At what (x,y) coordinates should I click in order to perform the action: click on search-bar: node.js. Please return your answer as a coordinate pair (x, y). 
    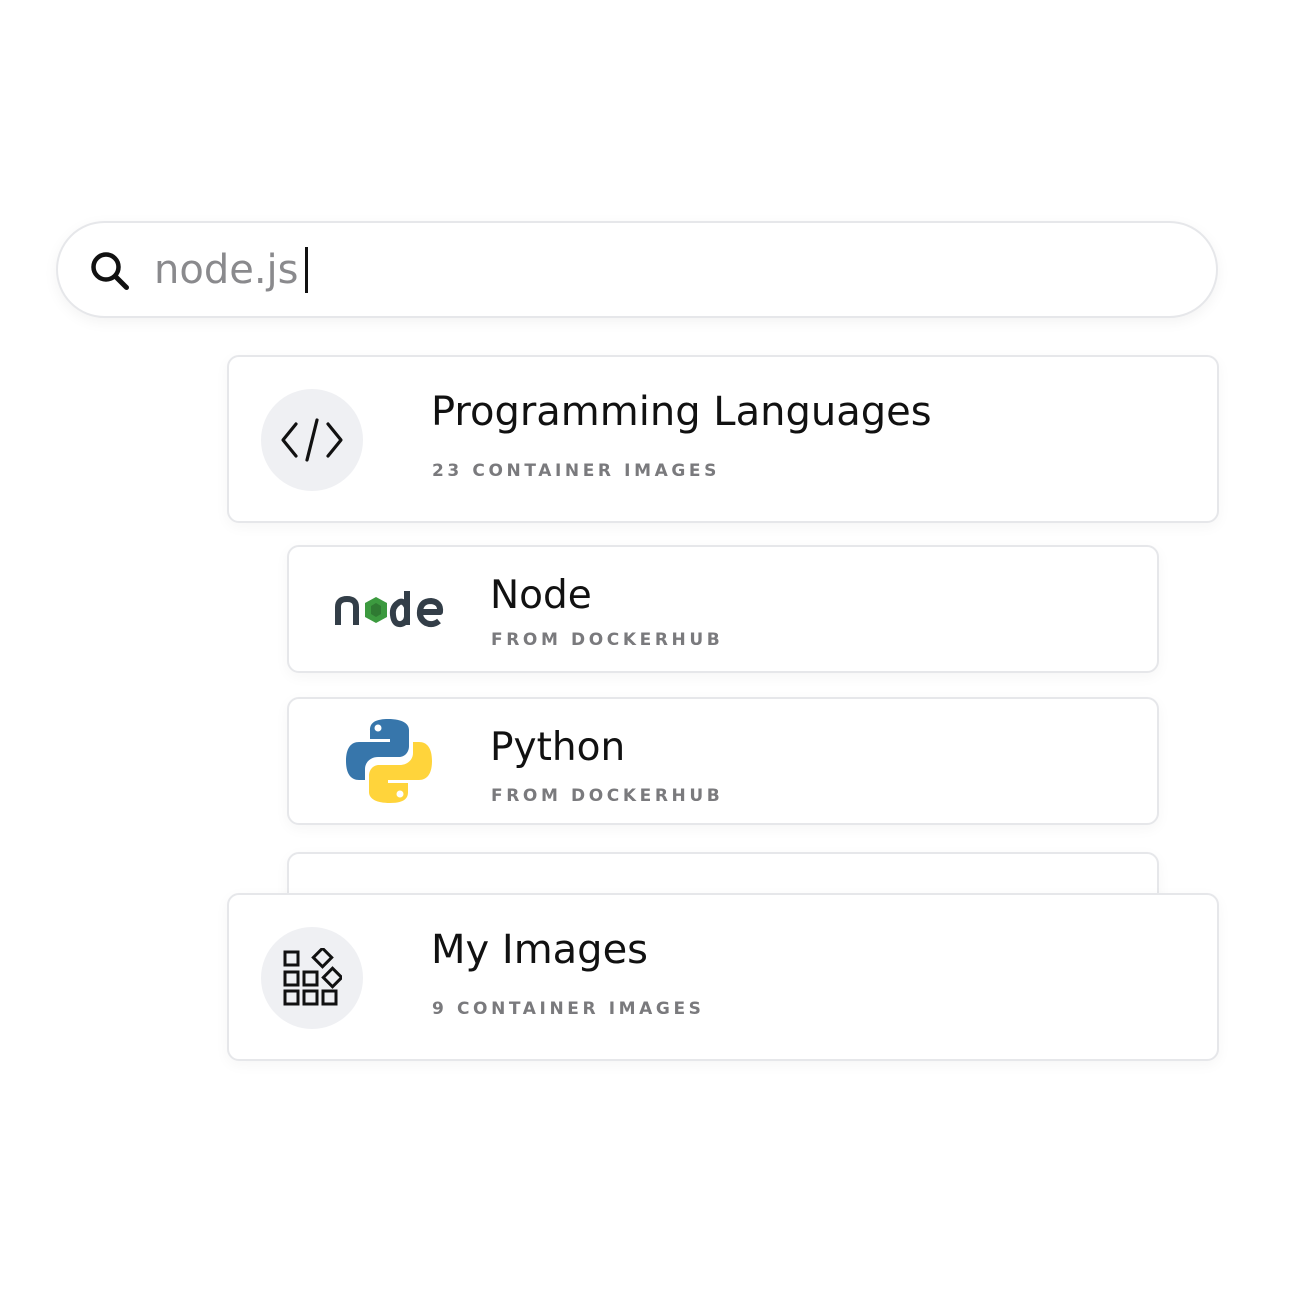
    Looking at the image, I should click on (637, 269).